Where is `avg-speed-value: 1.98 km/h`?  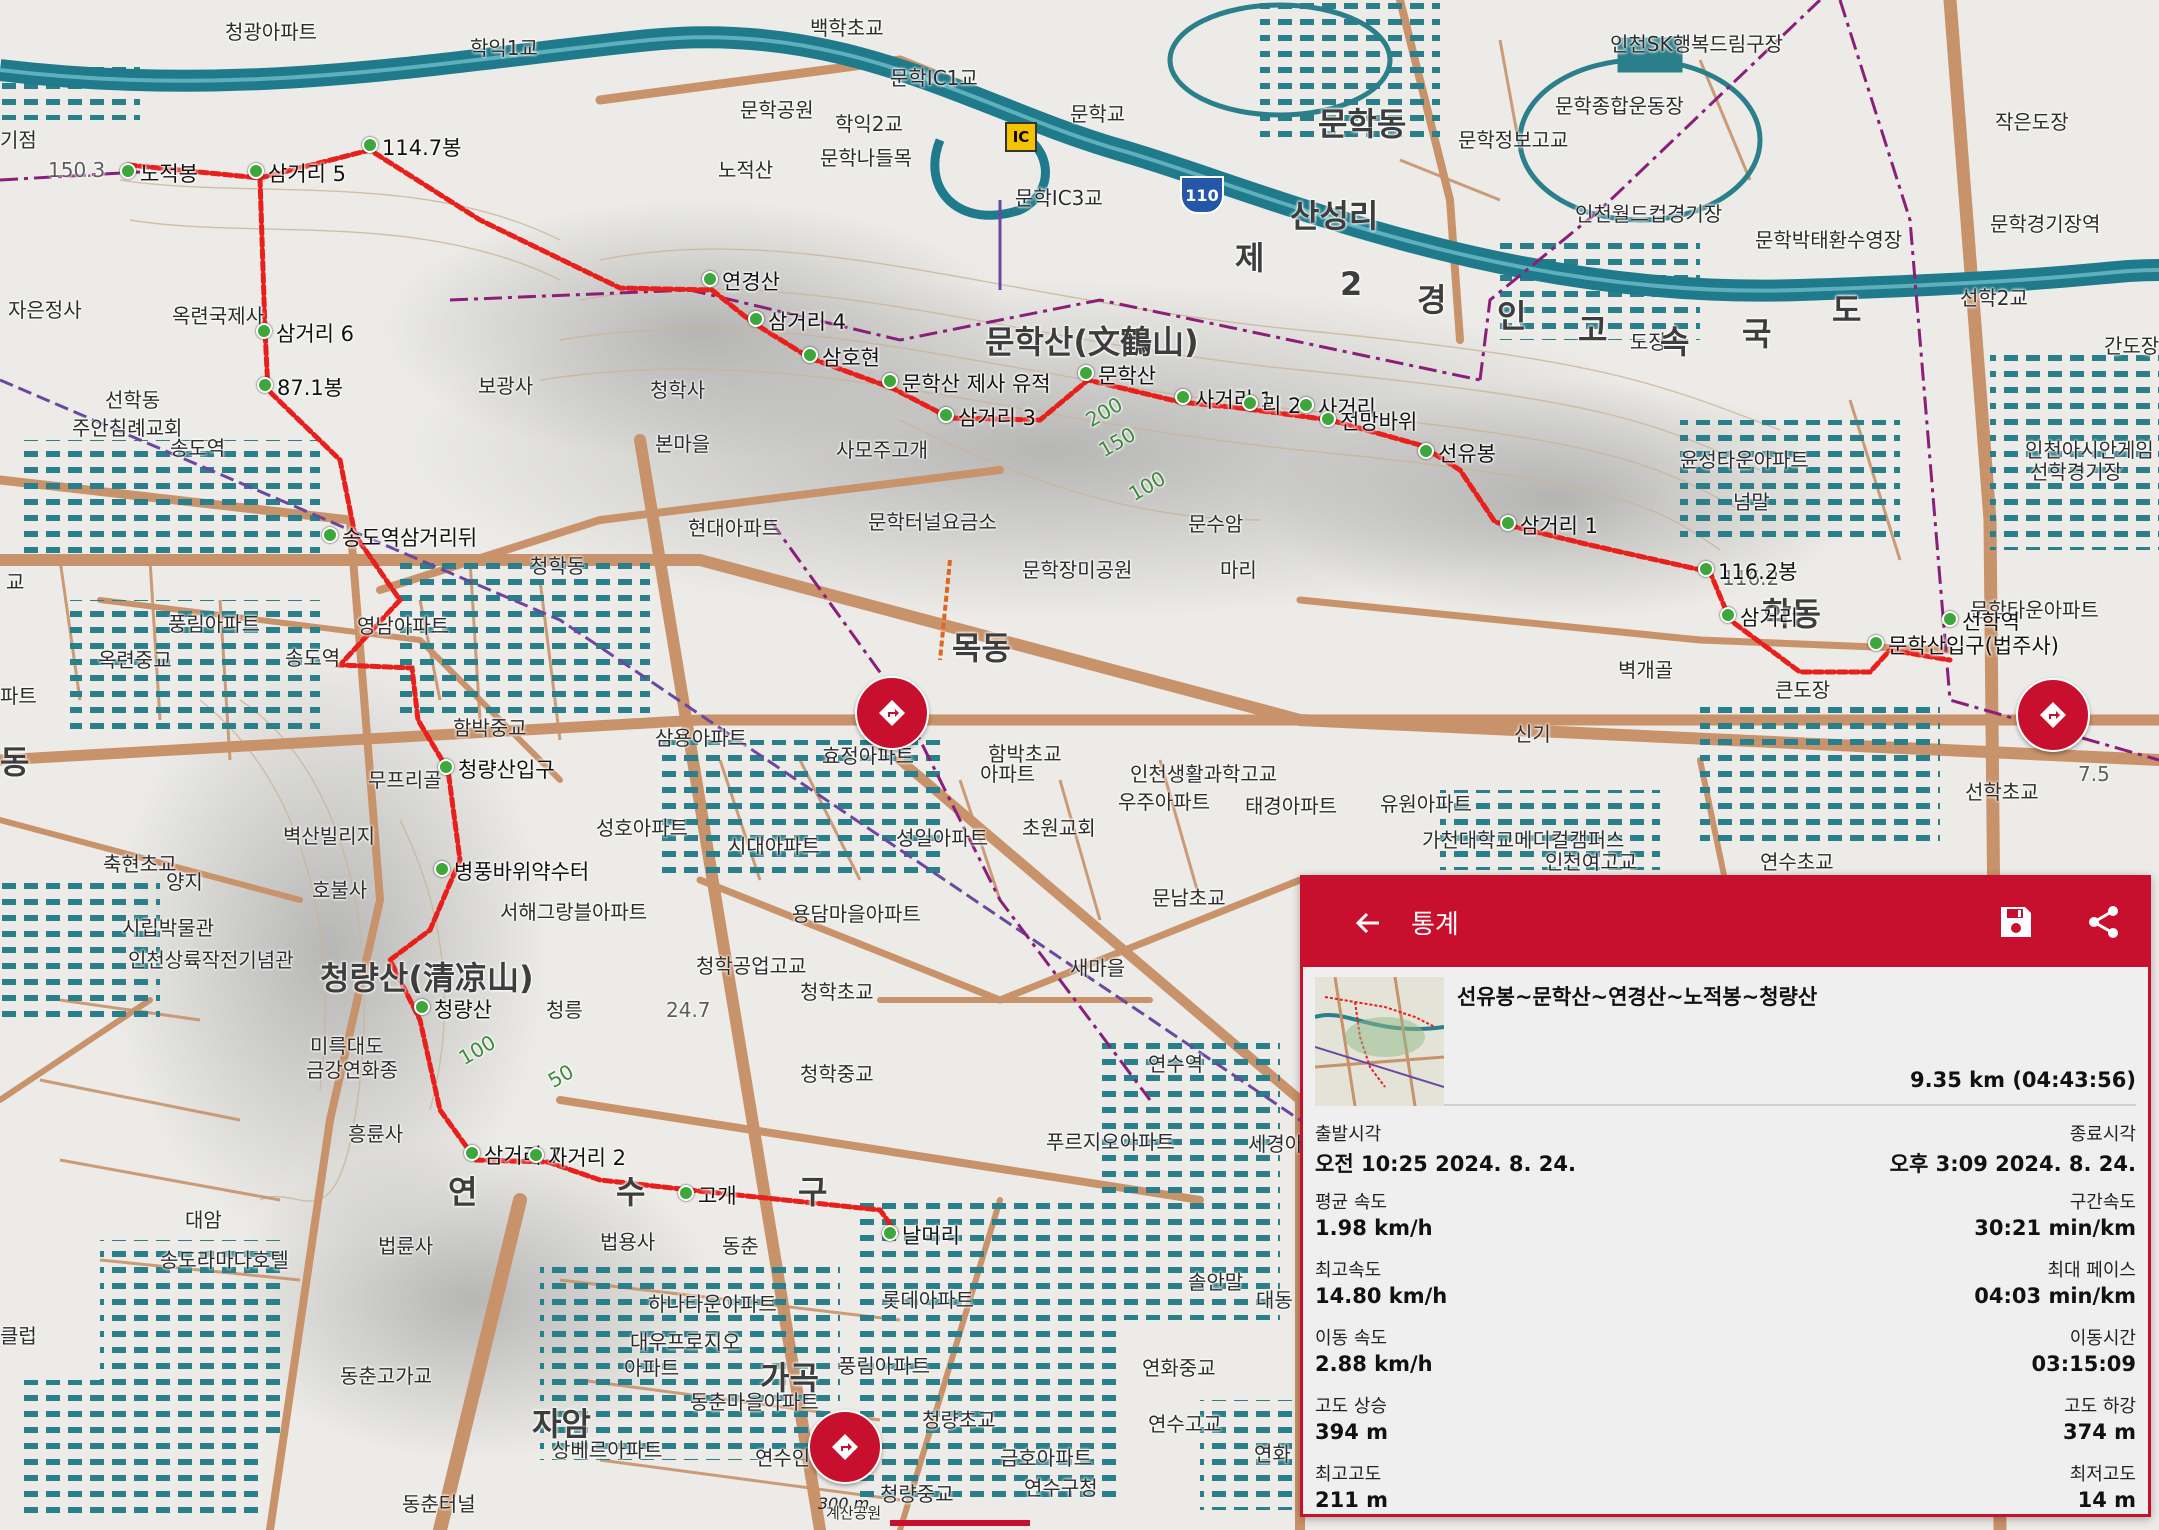
avg-speed-value: 1.98 km/h is located at coordinates (1374, 1228).